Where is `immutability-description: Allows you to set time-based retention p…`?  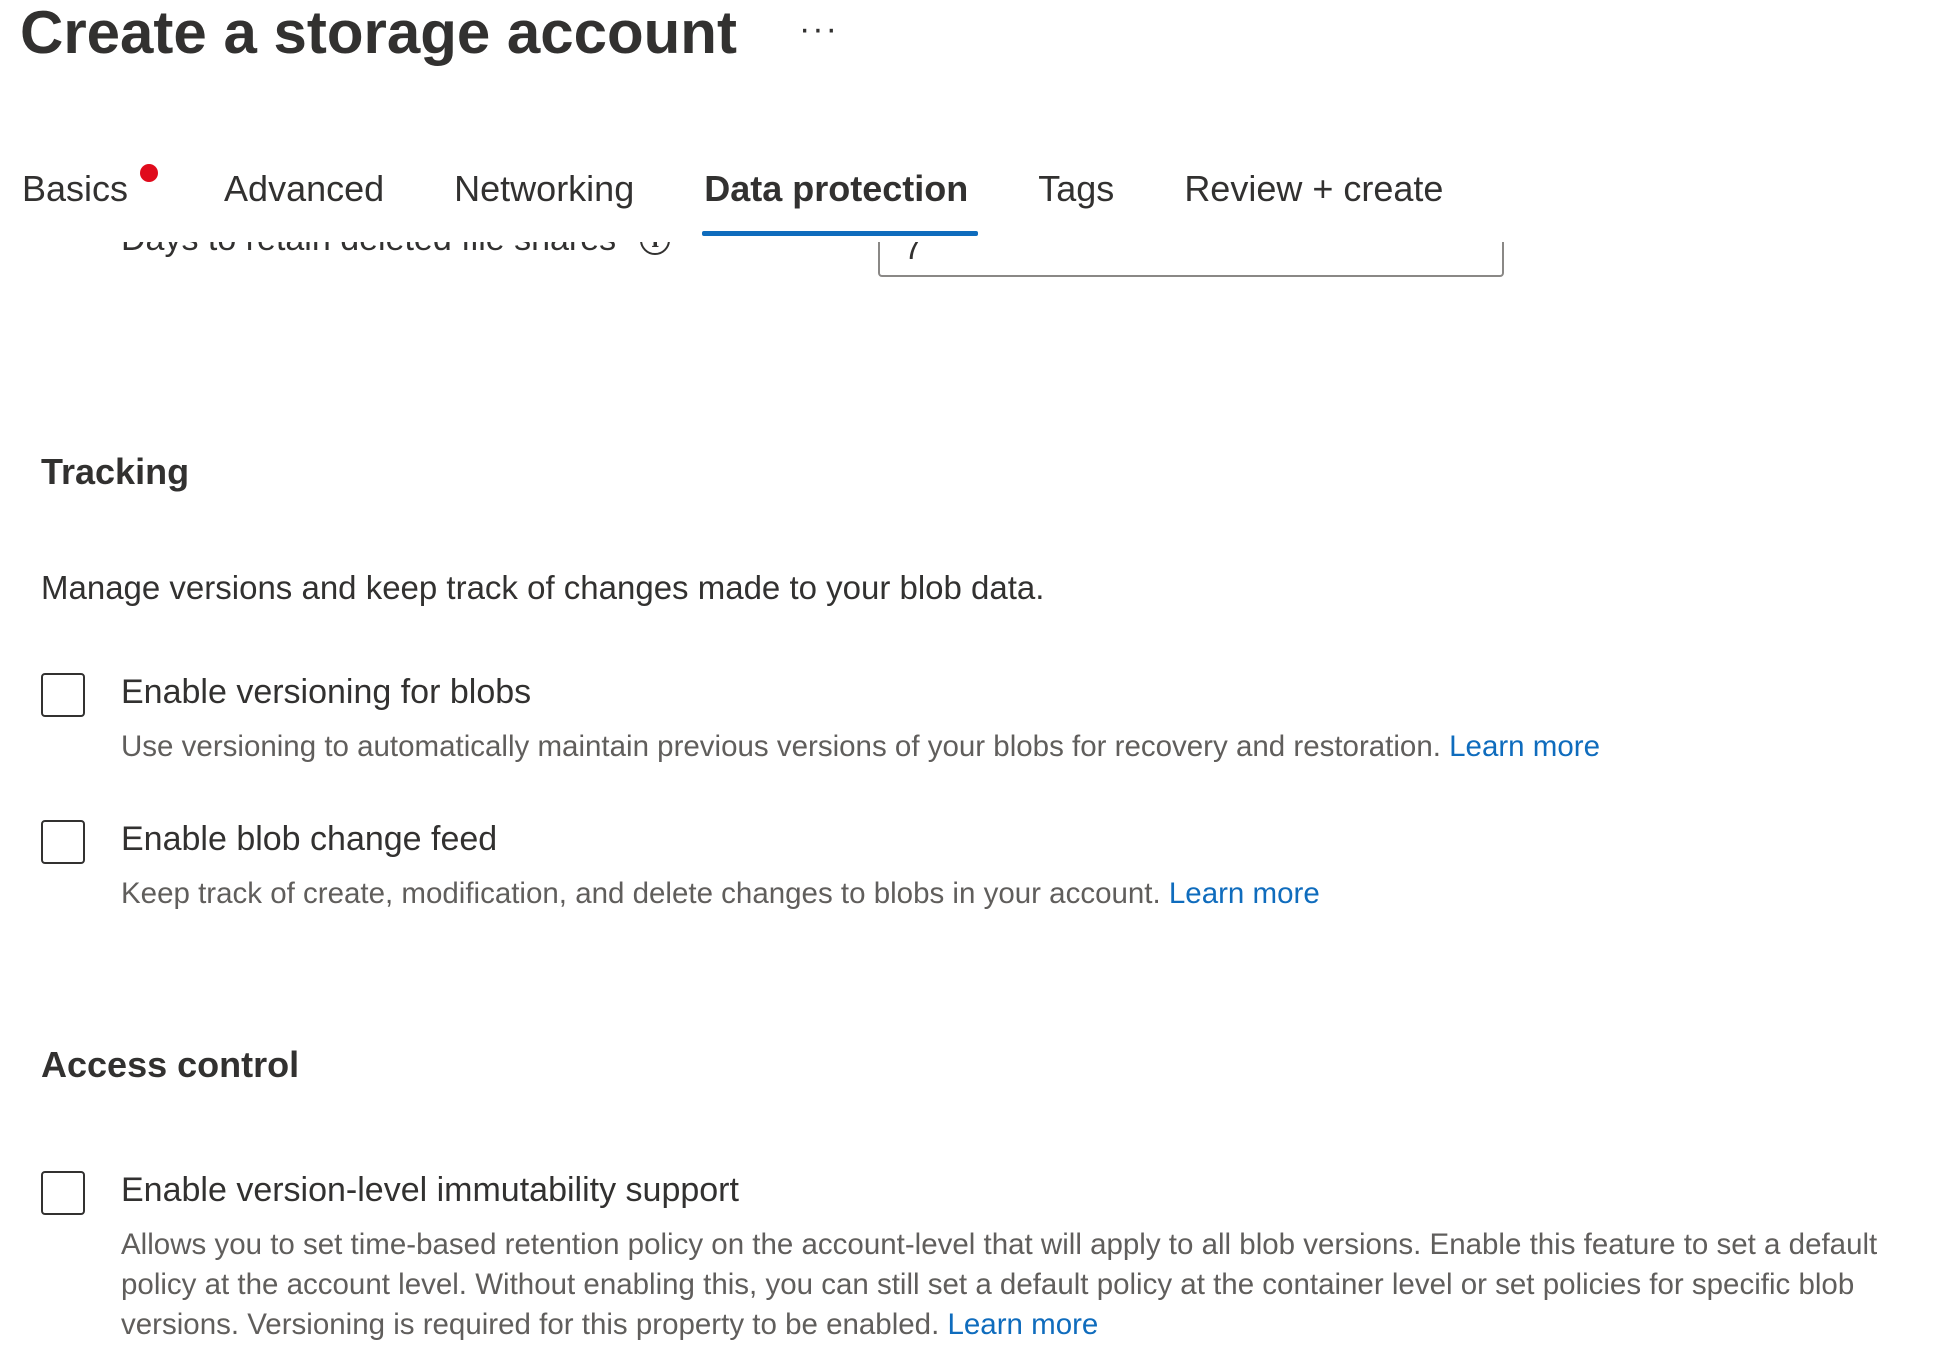 immutability-description: Allows you to set time-based retention p… is located at coordinates (1001, 1285).